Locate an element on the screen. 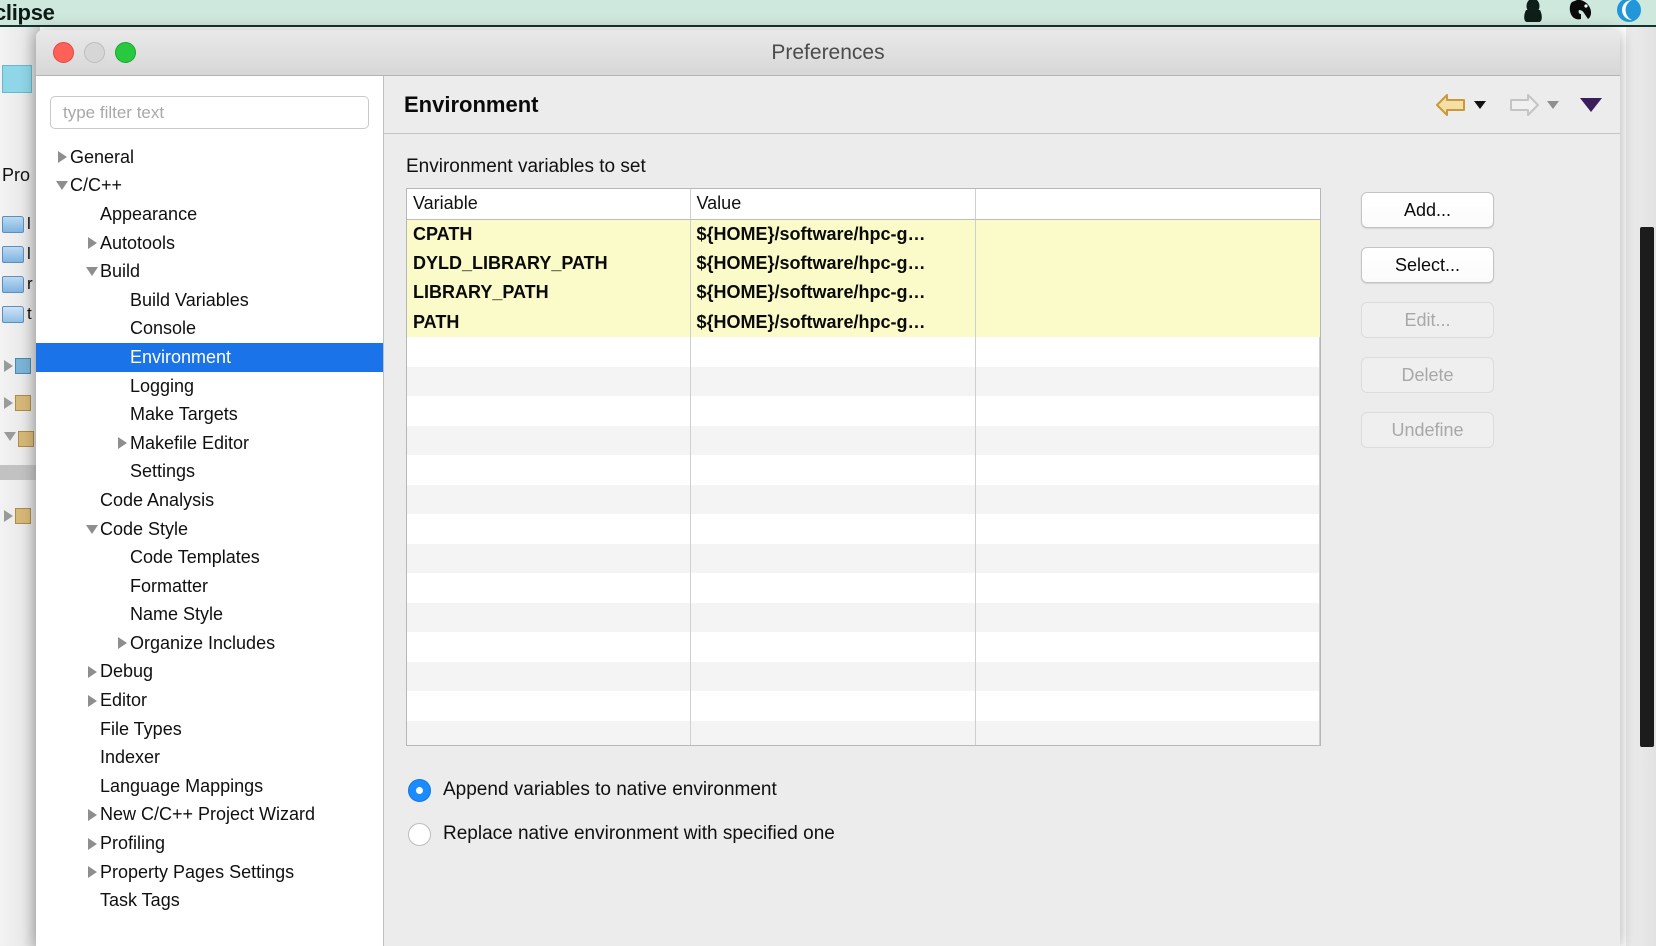 The width and height of the screenshot is (1656, 946). radio-label: Append variables to native environment is located at coordinates (610, 789).